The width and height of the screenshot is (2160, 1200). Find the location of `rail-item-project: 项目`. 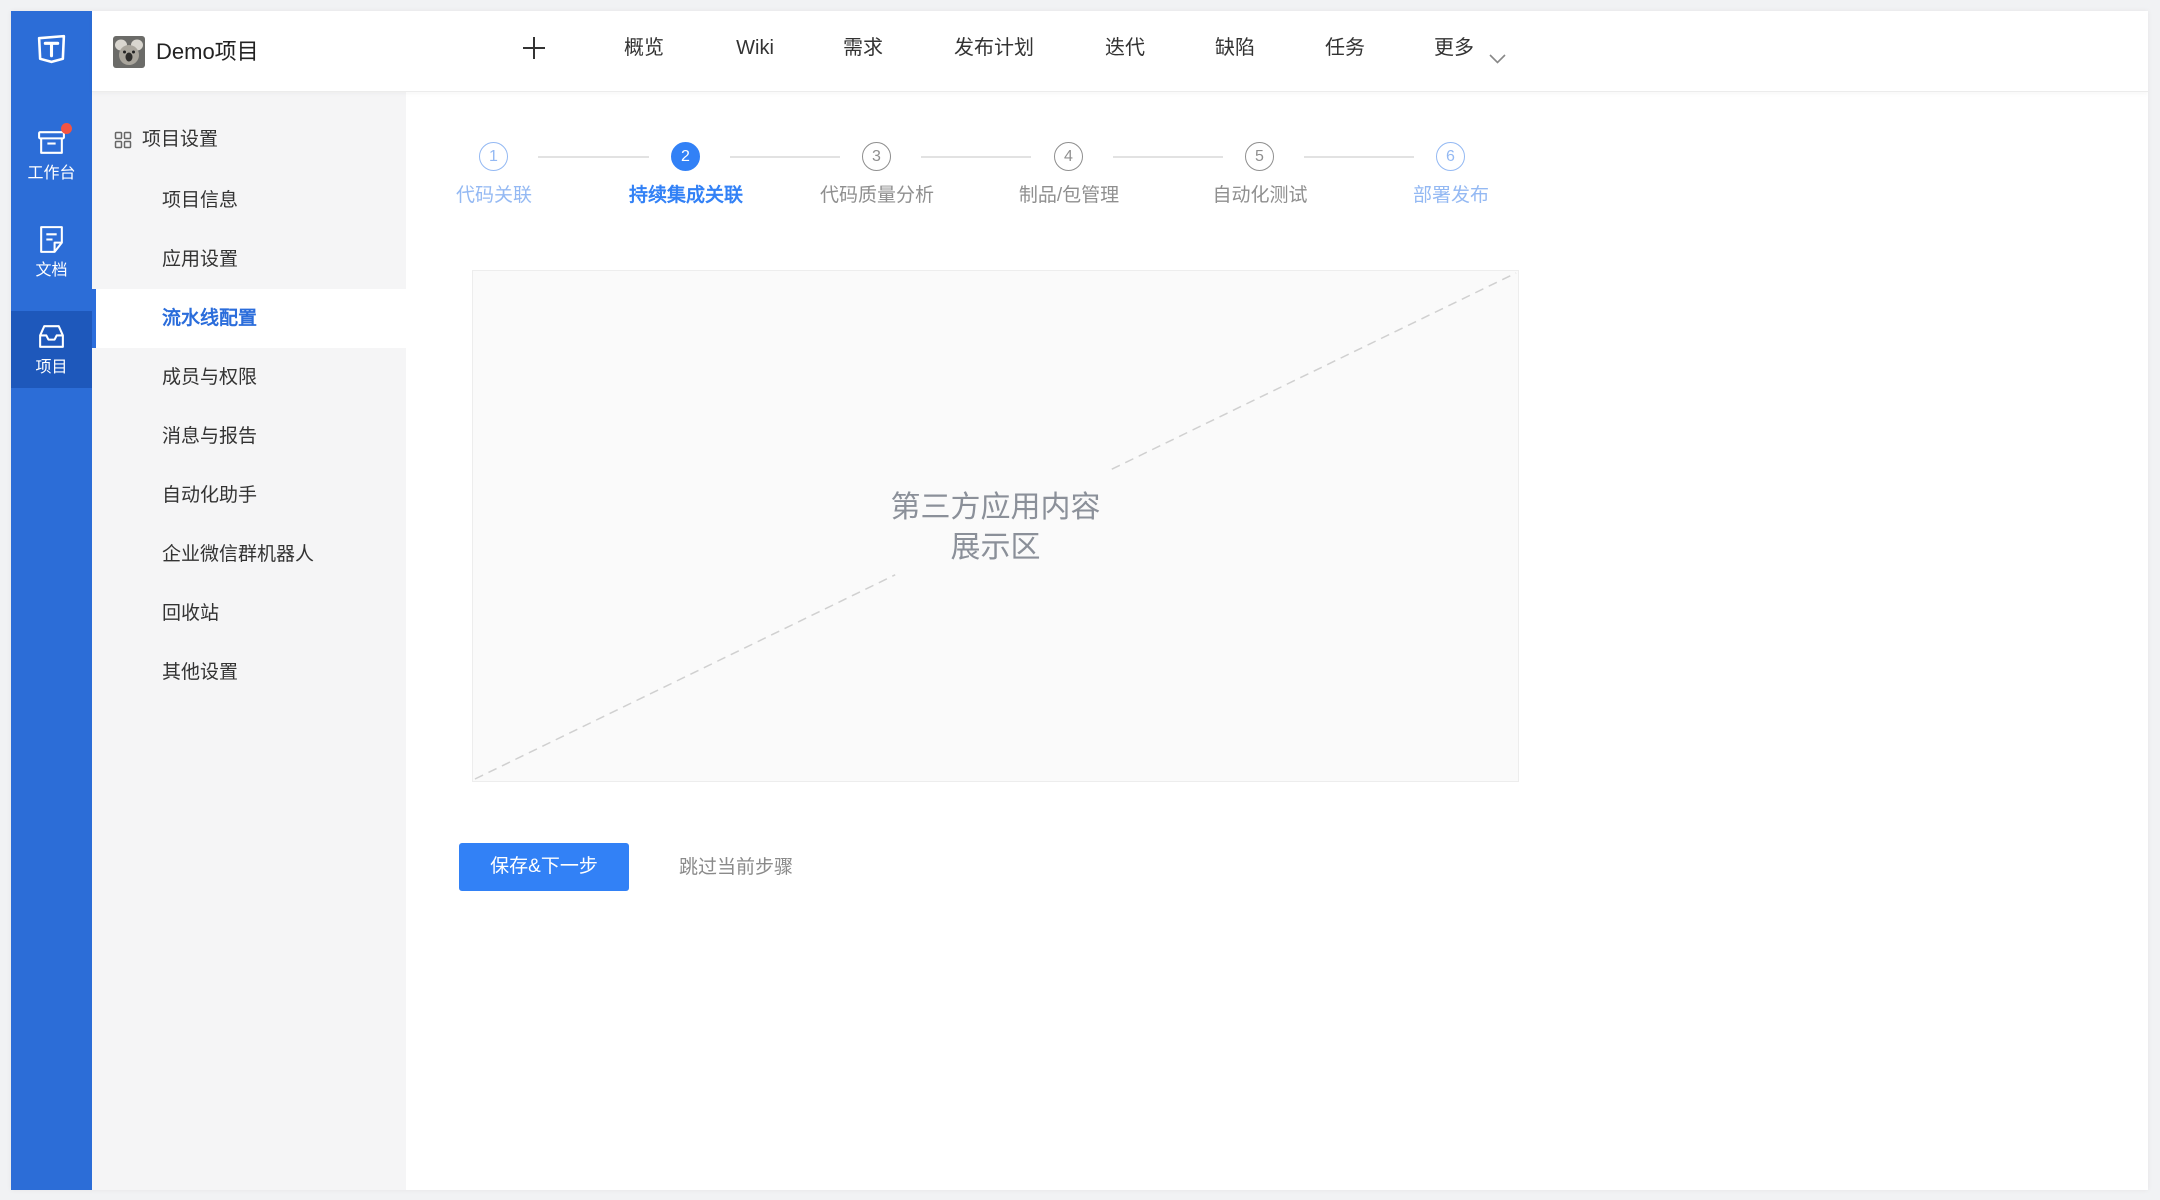

rail-item-project: 项目 is located at coordinates (51, 349).